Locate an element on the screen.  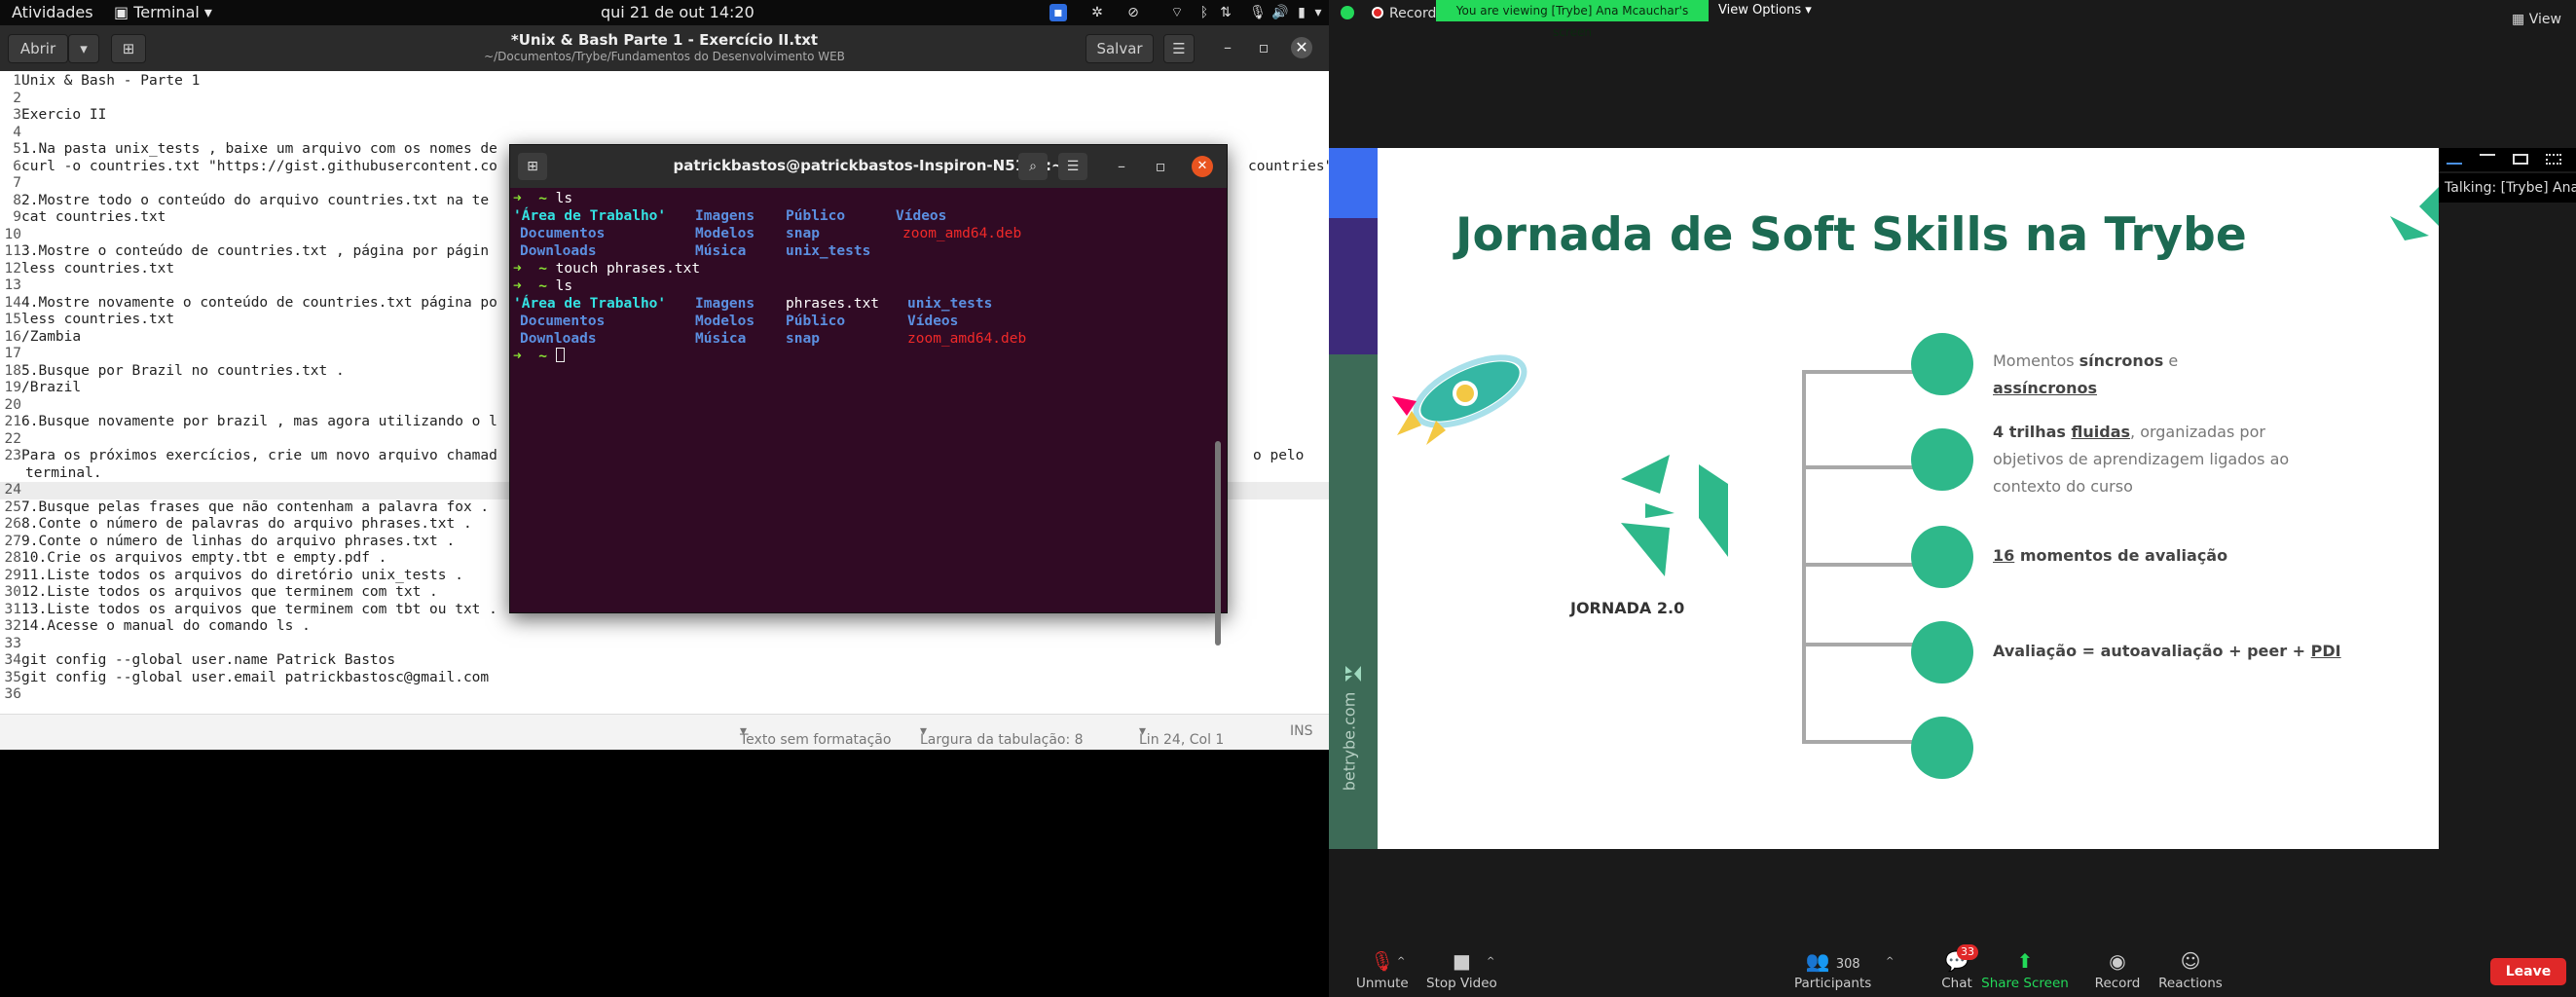
system-menu-chevron-icon: ▾ is located at coordinates (1318, 12).